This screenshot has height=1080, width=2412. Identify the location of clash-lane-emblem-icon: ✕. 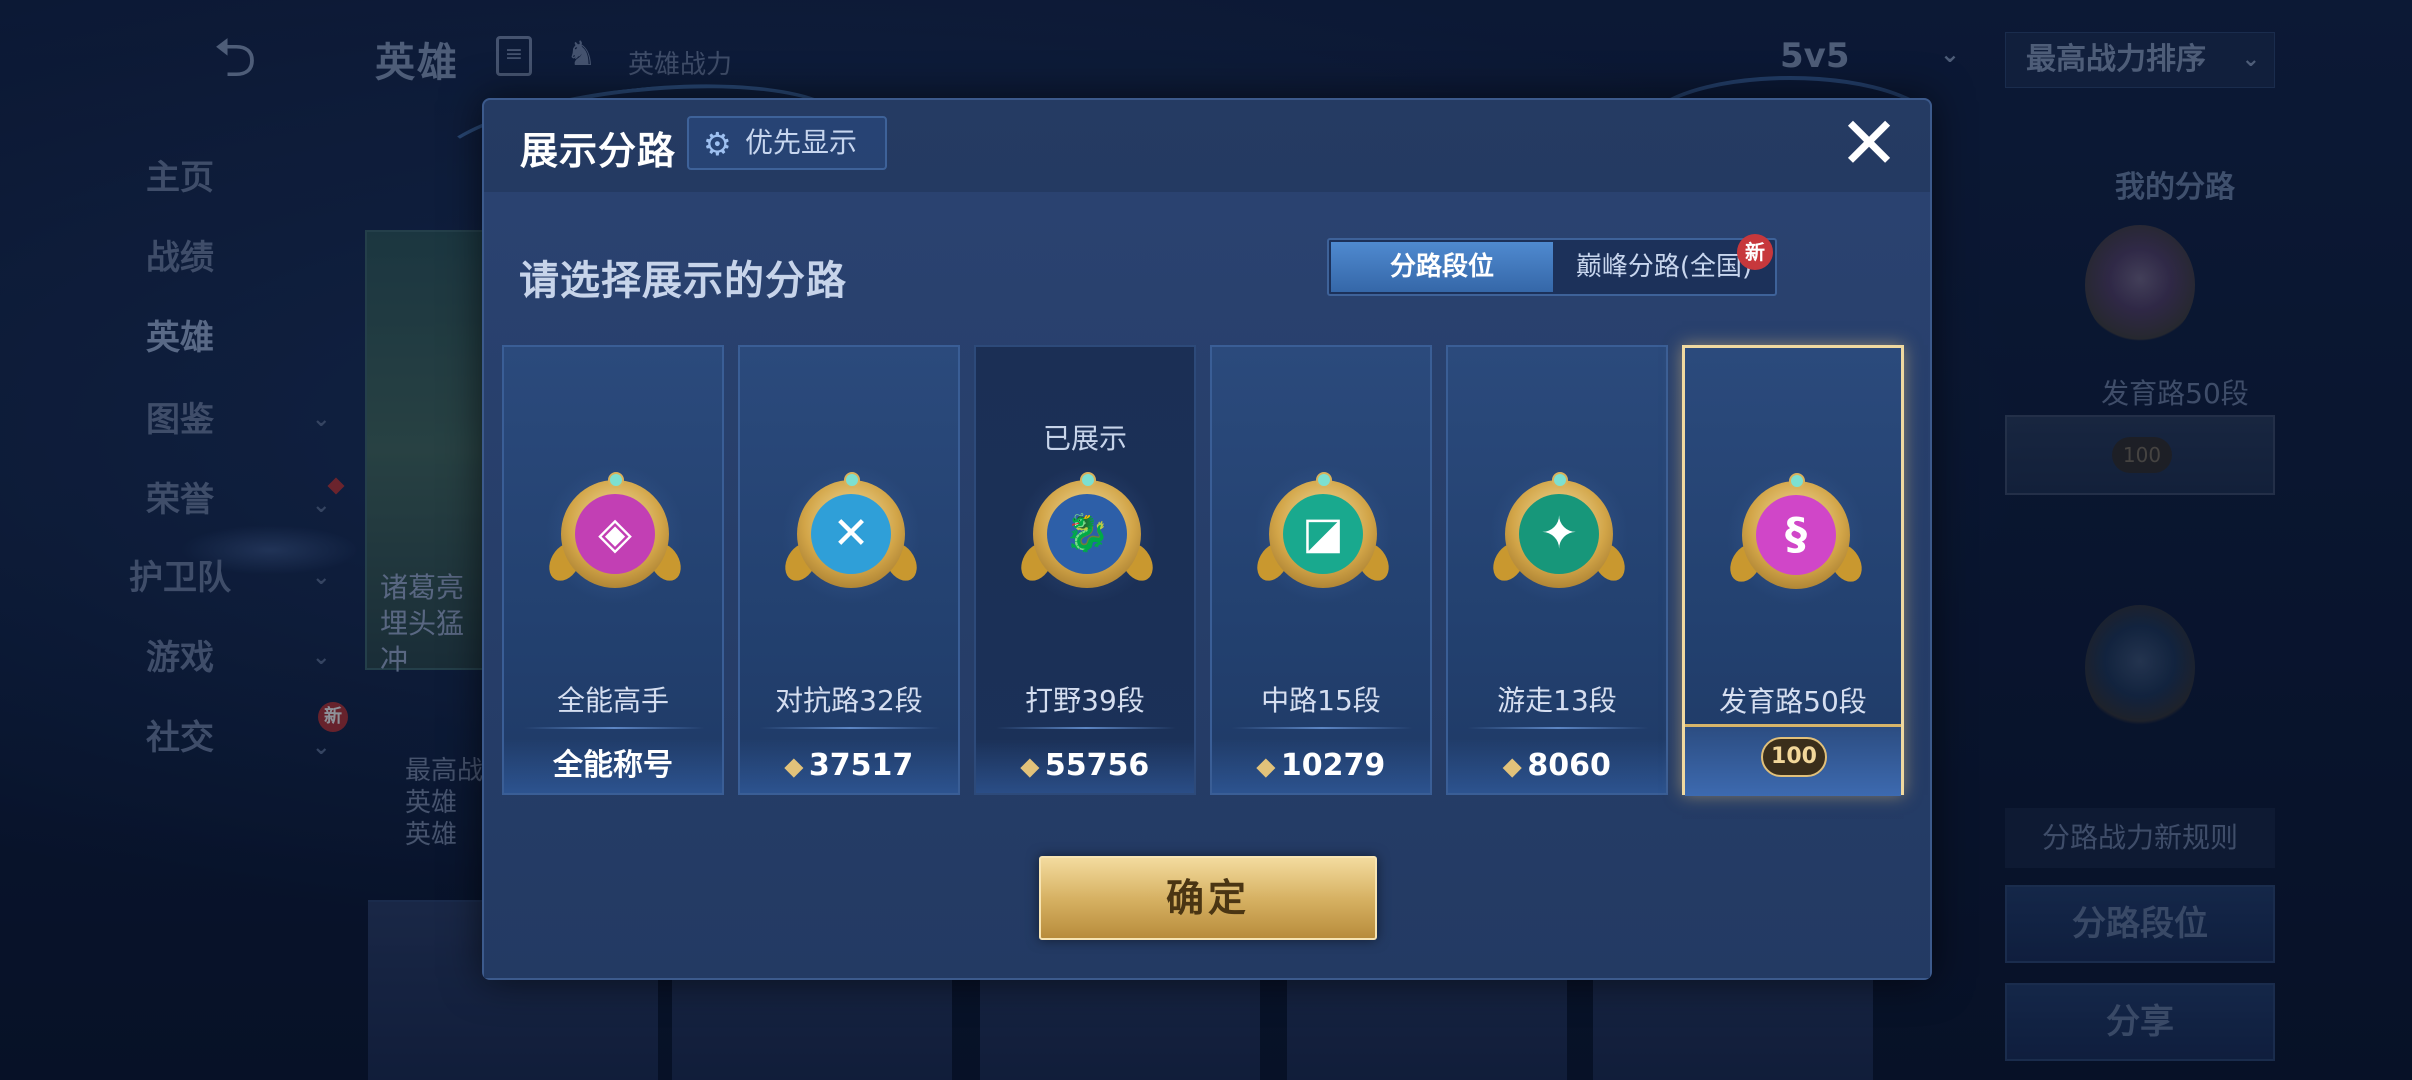
(851, 534).